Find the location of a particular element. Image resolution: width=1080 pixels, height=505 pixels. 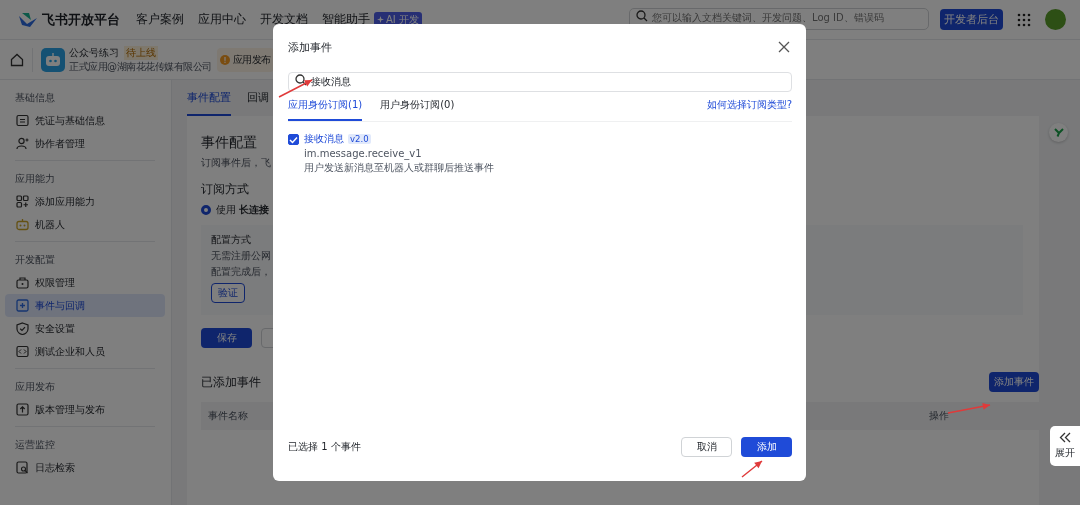

dialog-title: 添加事件 is located at coordinates (310, 47).